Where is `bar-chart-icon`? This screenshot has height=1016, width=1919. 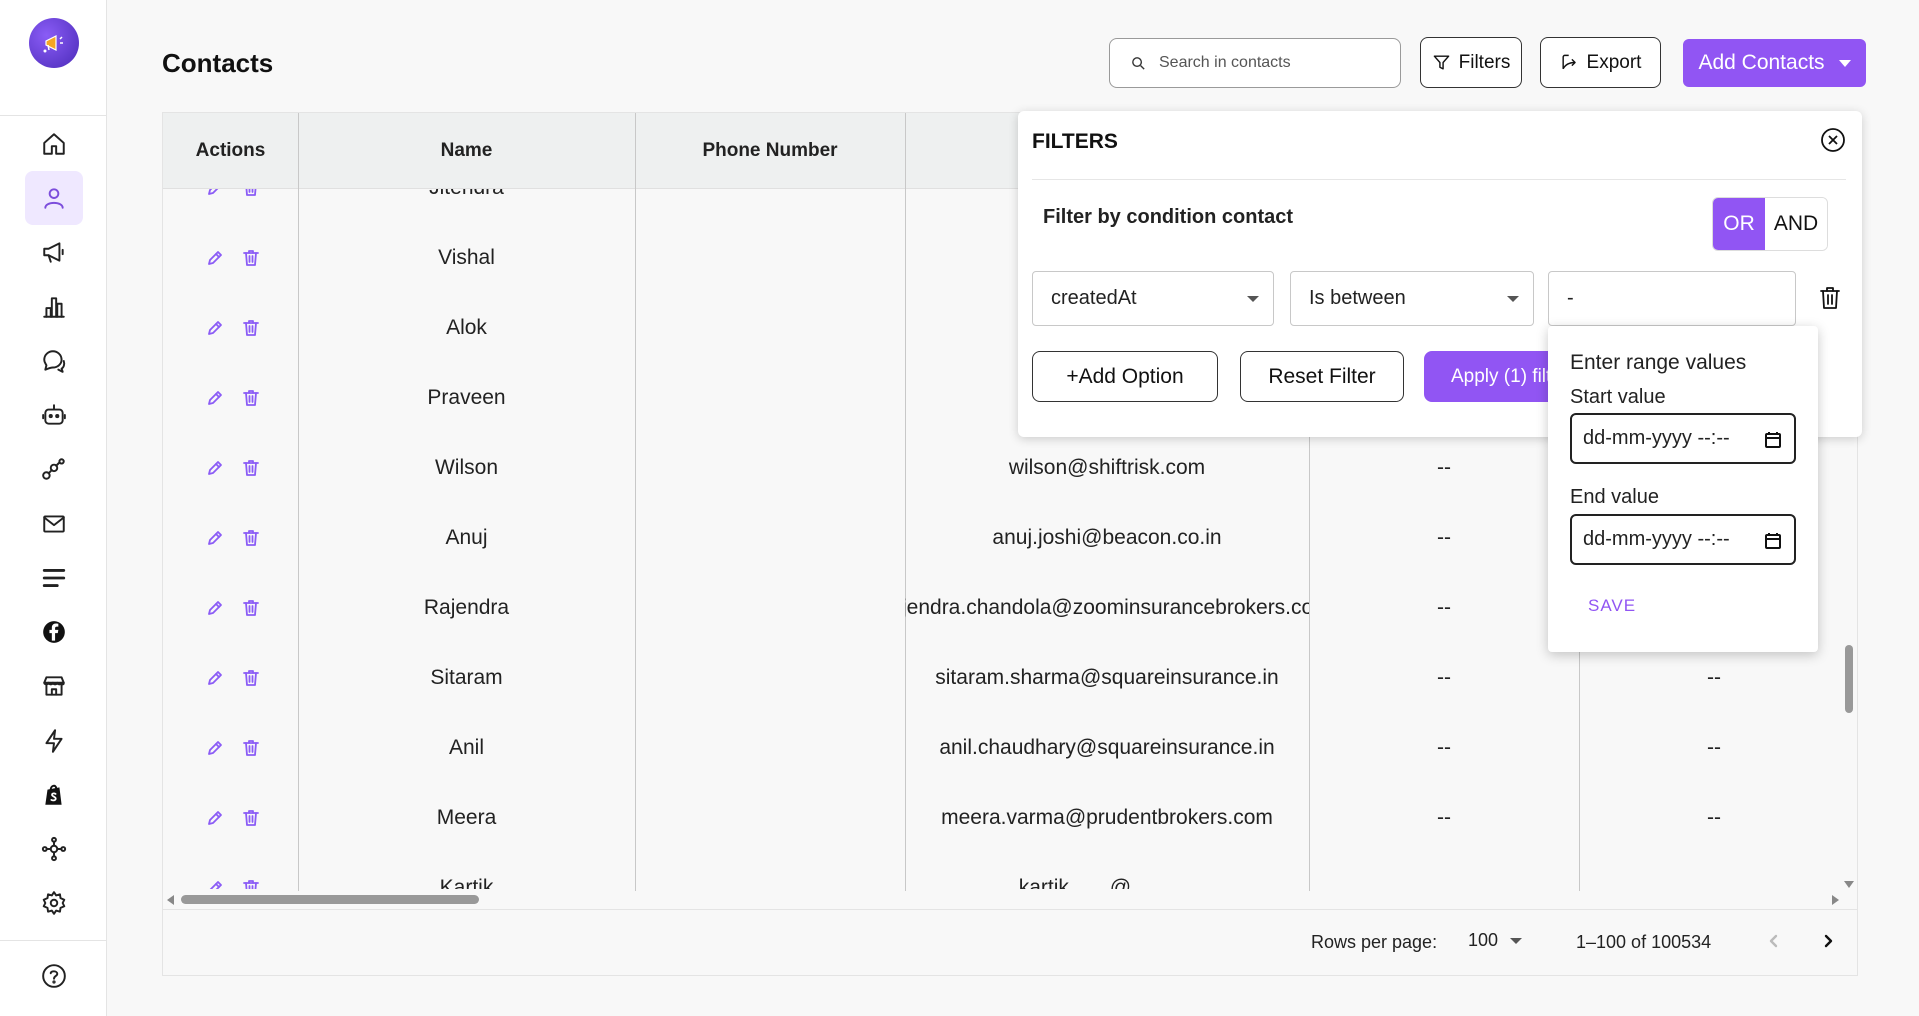
bar-chart-icon is located at coordinates (54, 307).